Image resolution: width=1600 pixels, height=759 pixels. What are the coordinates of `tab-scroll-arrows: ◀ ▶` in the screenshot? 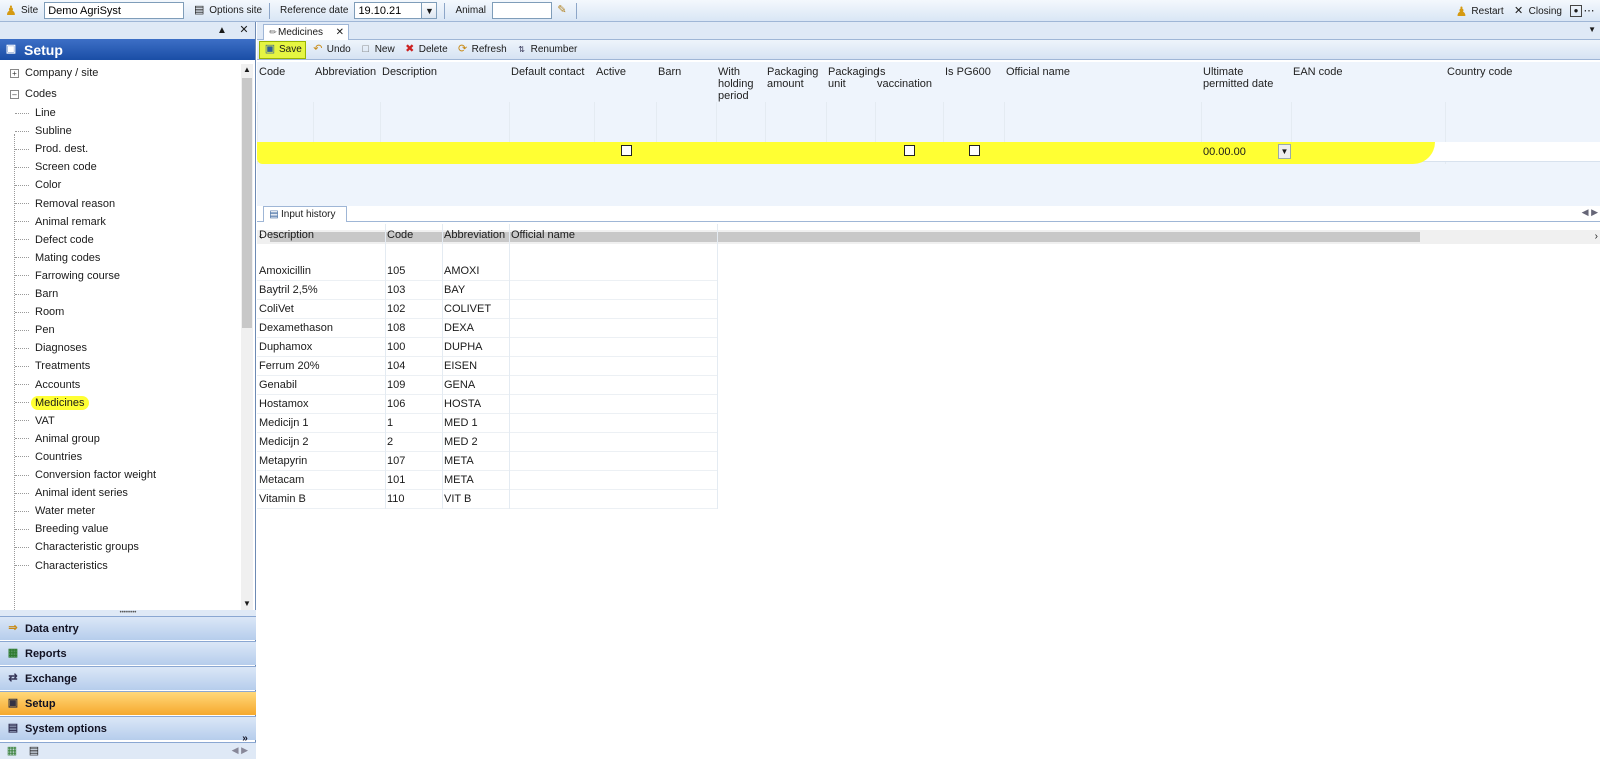 It's located at (1590, 212).